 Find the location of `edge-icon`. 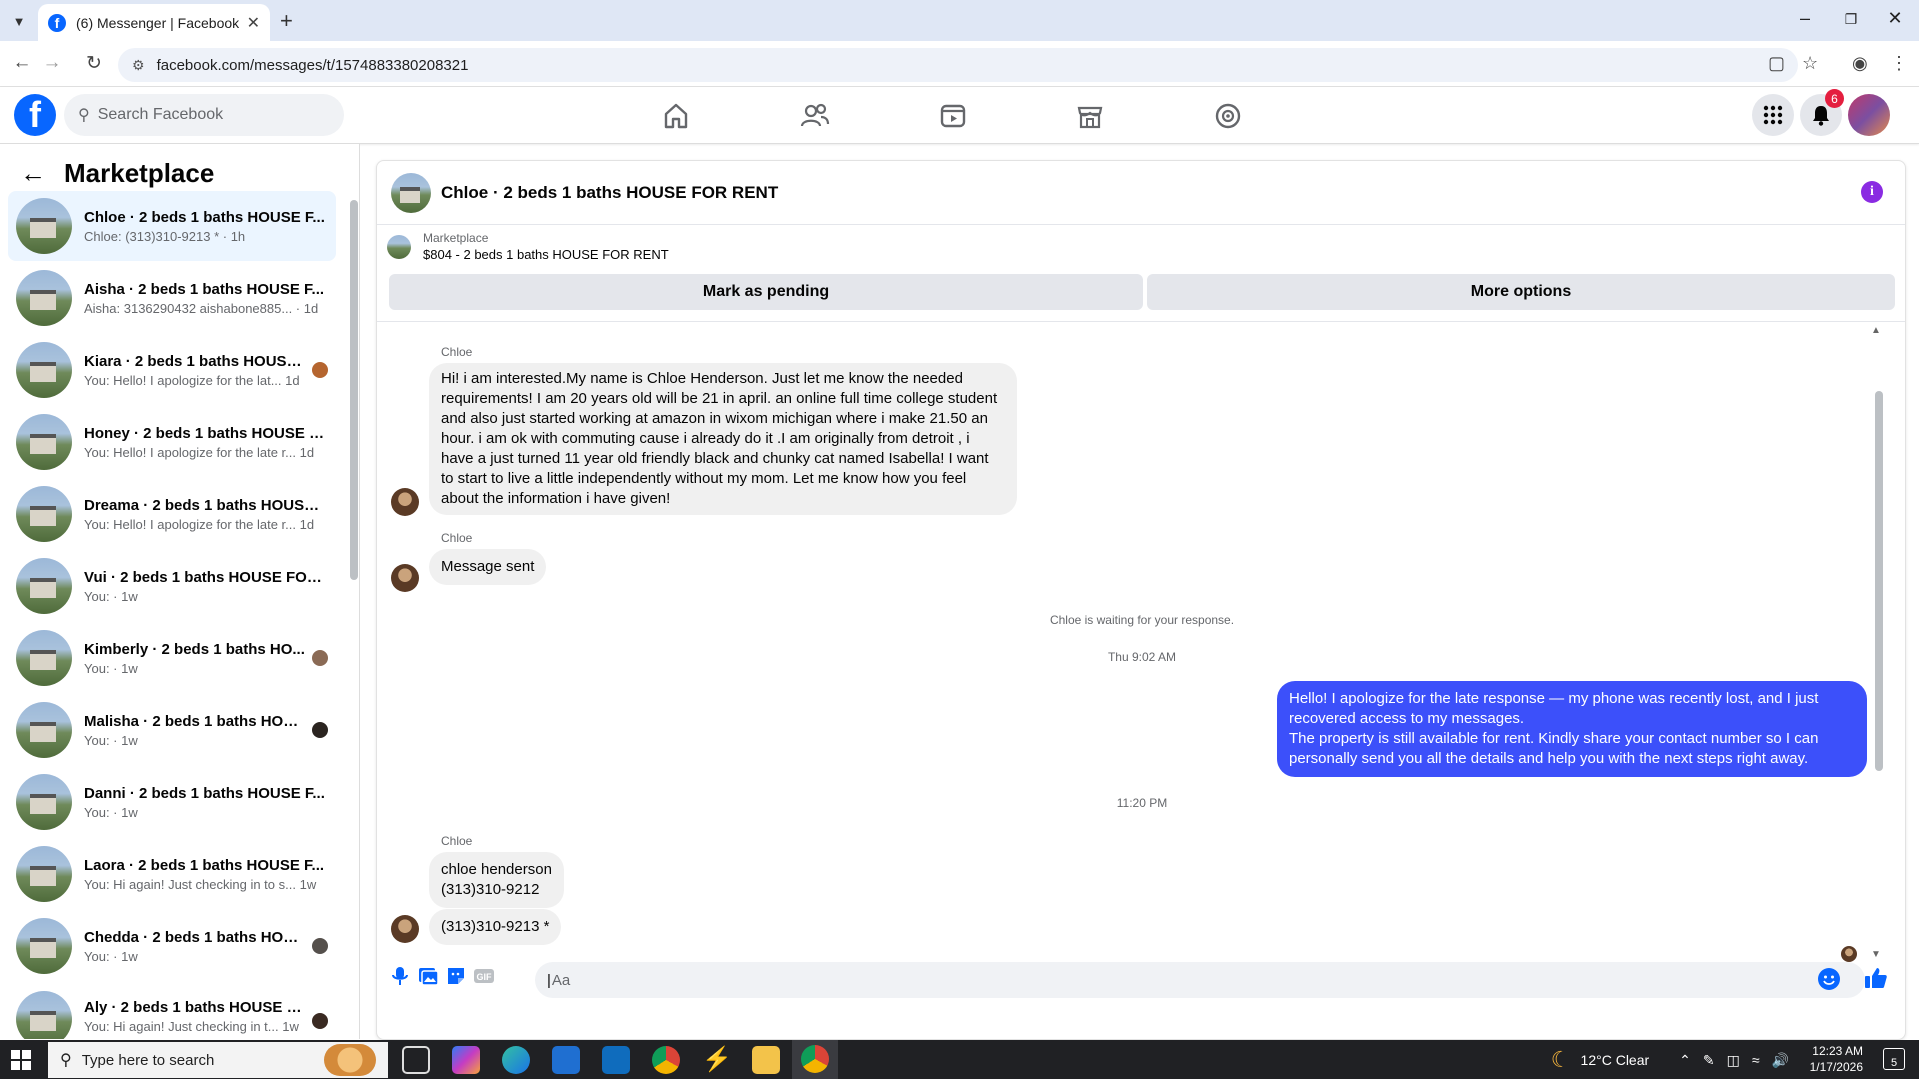

edge-icon is located at coordinates (516, 1060).